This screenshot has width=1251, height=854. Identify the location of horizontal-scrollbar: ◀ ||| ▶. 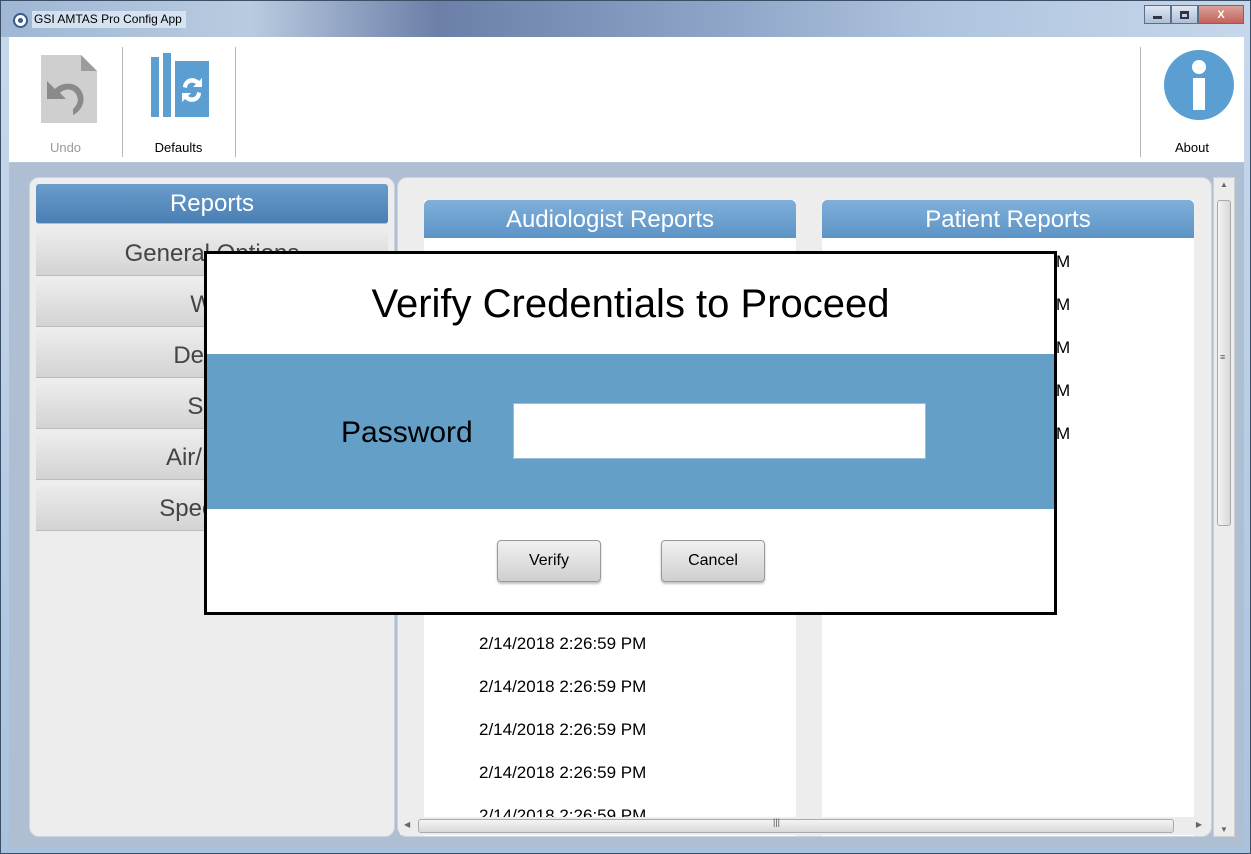
(803, 826).